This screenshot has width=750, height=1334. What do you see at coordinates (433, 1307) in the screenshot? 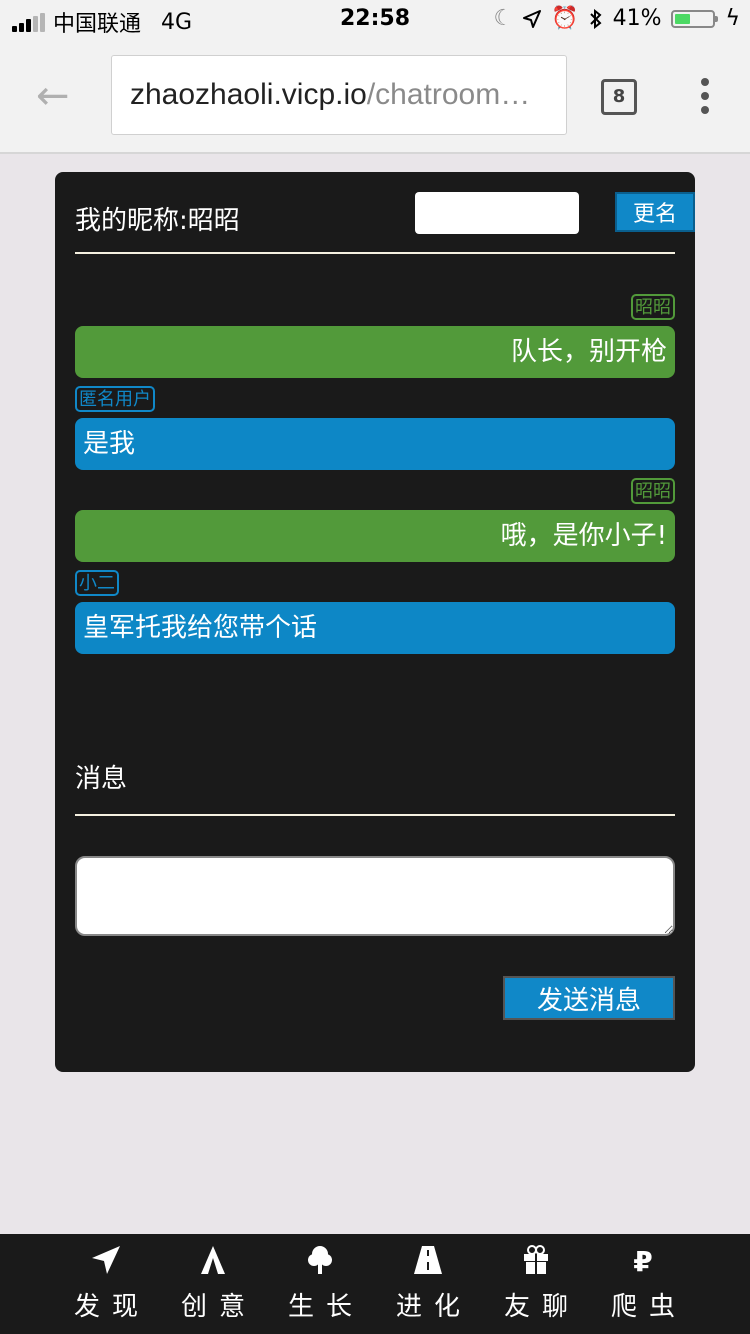
I see `nav-label: 进化` at bounding box center [433, 1307].